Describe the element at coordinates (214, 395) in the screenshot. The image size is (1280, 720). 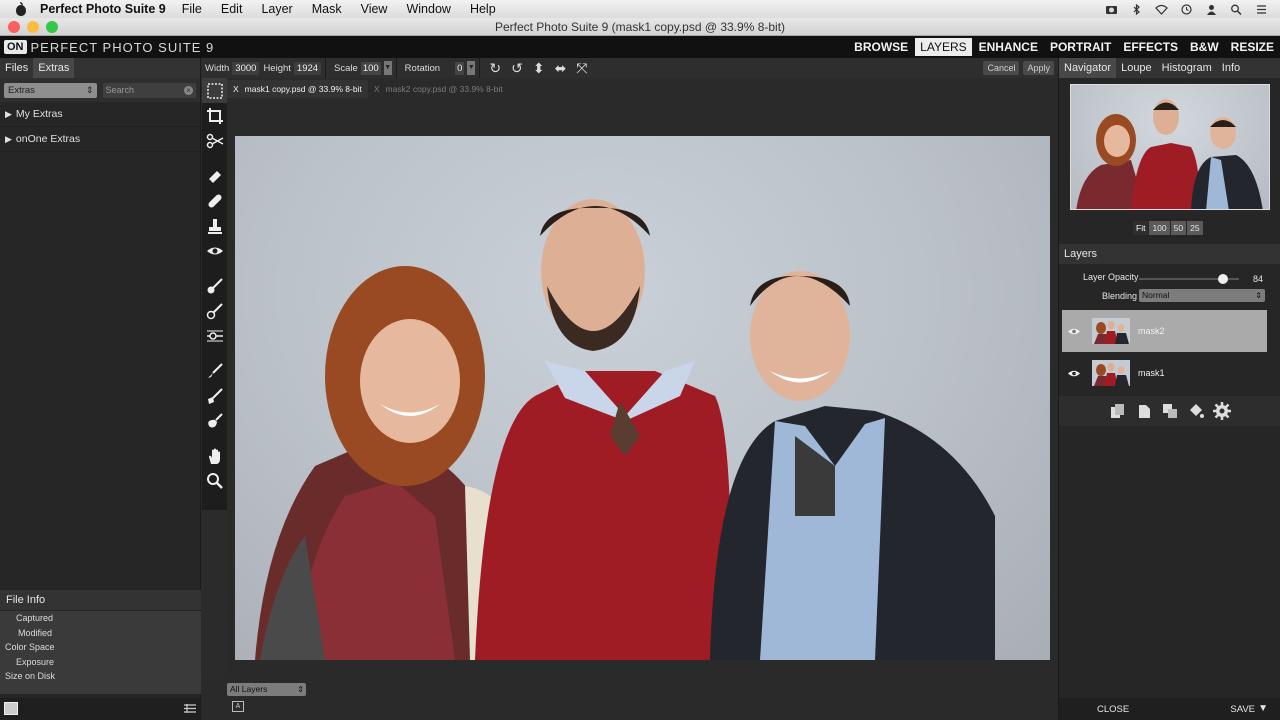
I see `chisel-icon` at that location.